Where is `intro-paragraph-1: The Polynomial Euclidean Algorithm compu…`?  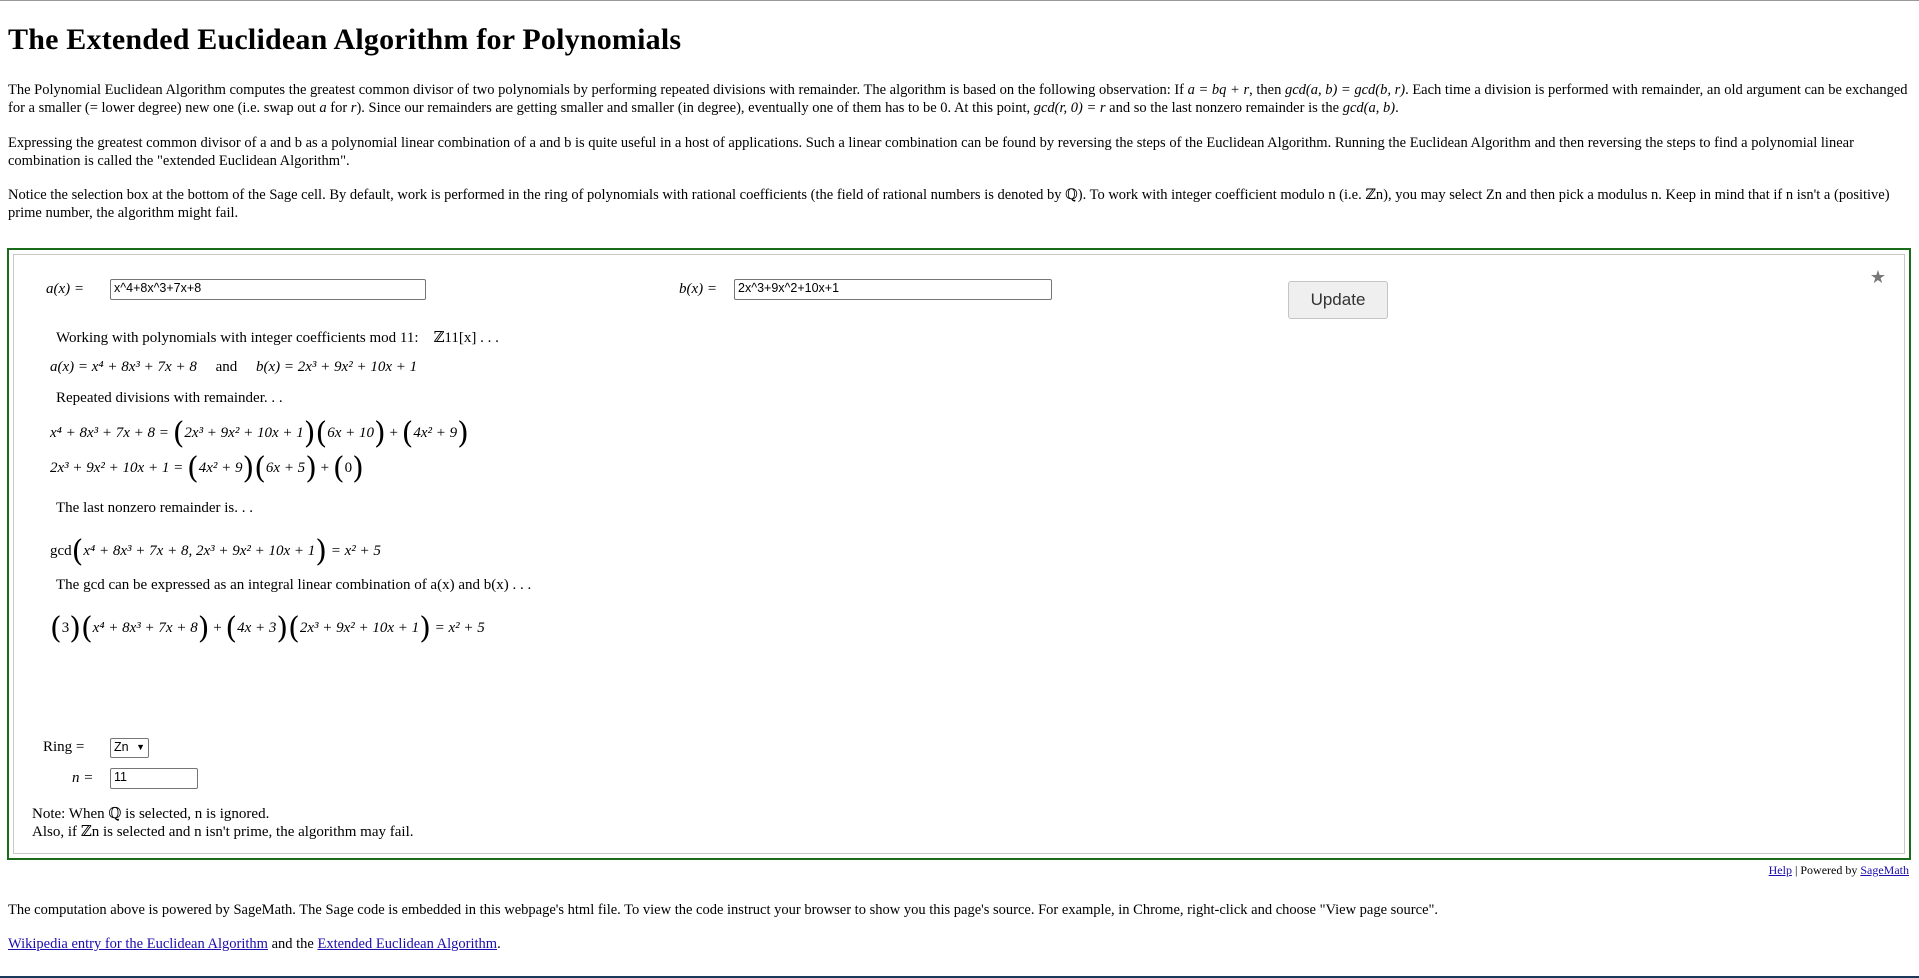 intro-paragraph-1: The Polynomial Euclidean Algorithm compu… is located at coordinates (958, 99).